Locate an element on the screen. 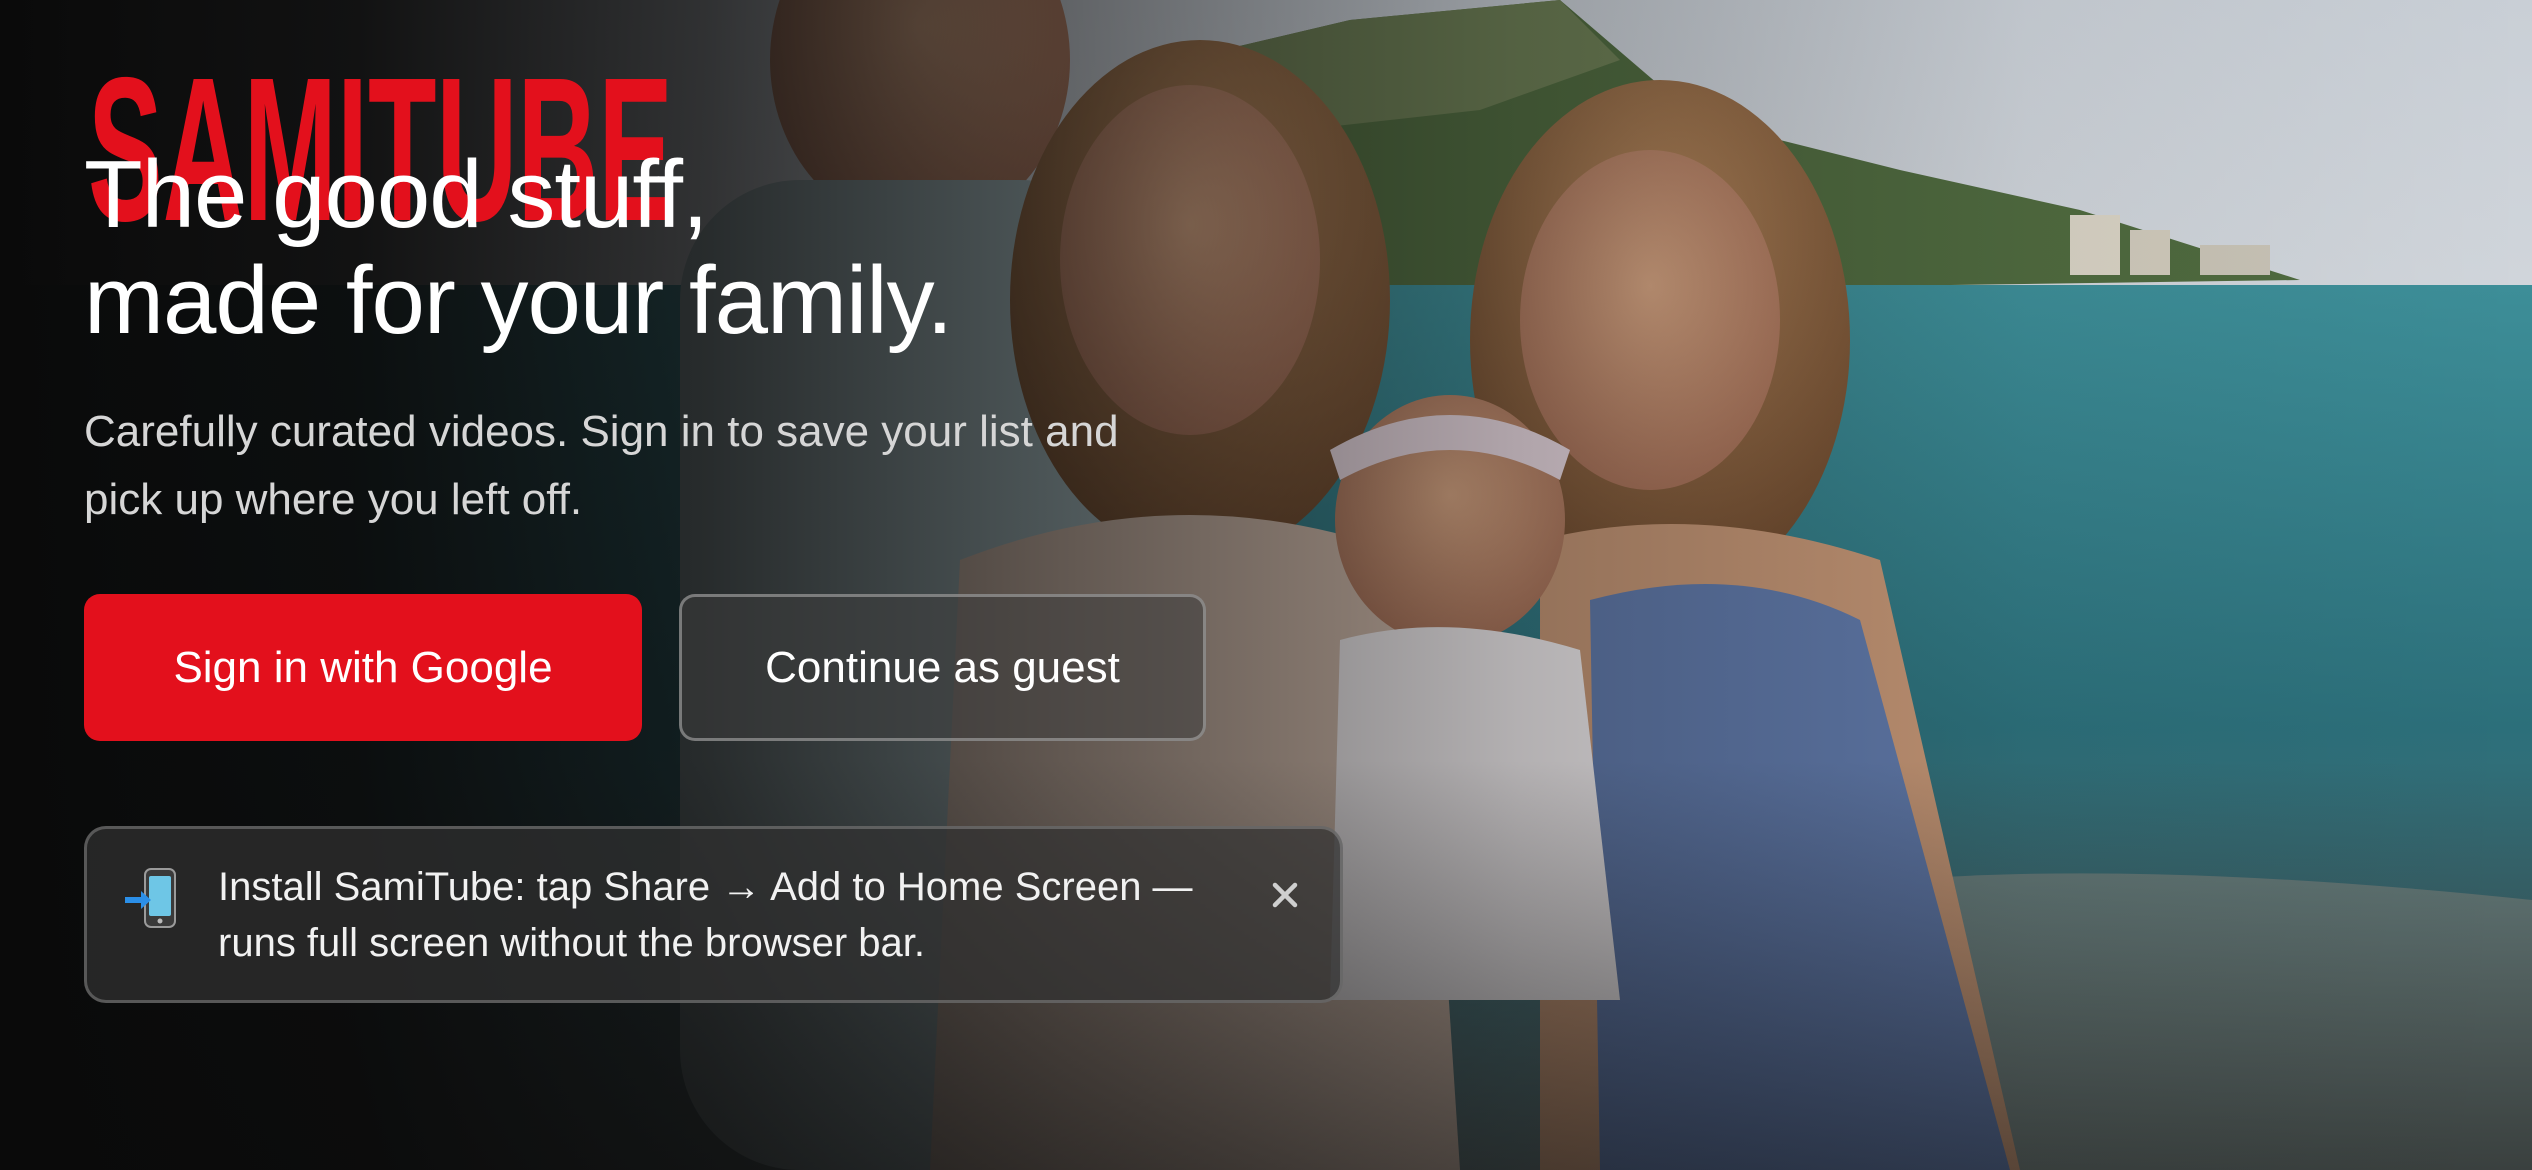  headline-line-2: made for your family. is located at coordinates (518, 300).